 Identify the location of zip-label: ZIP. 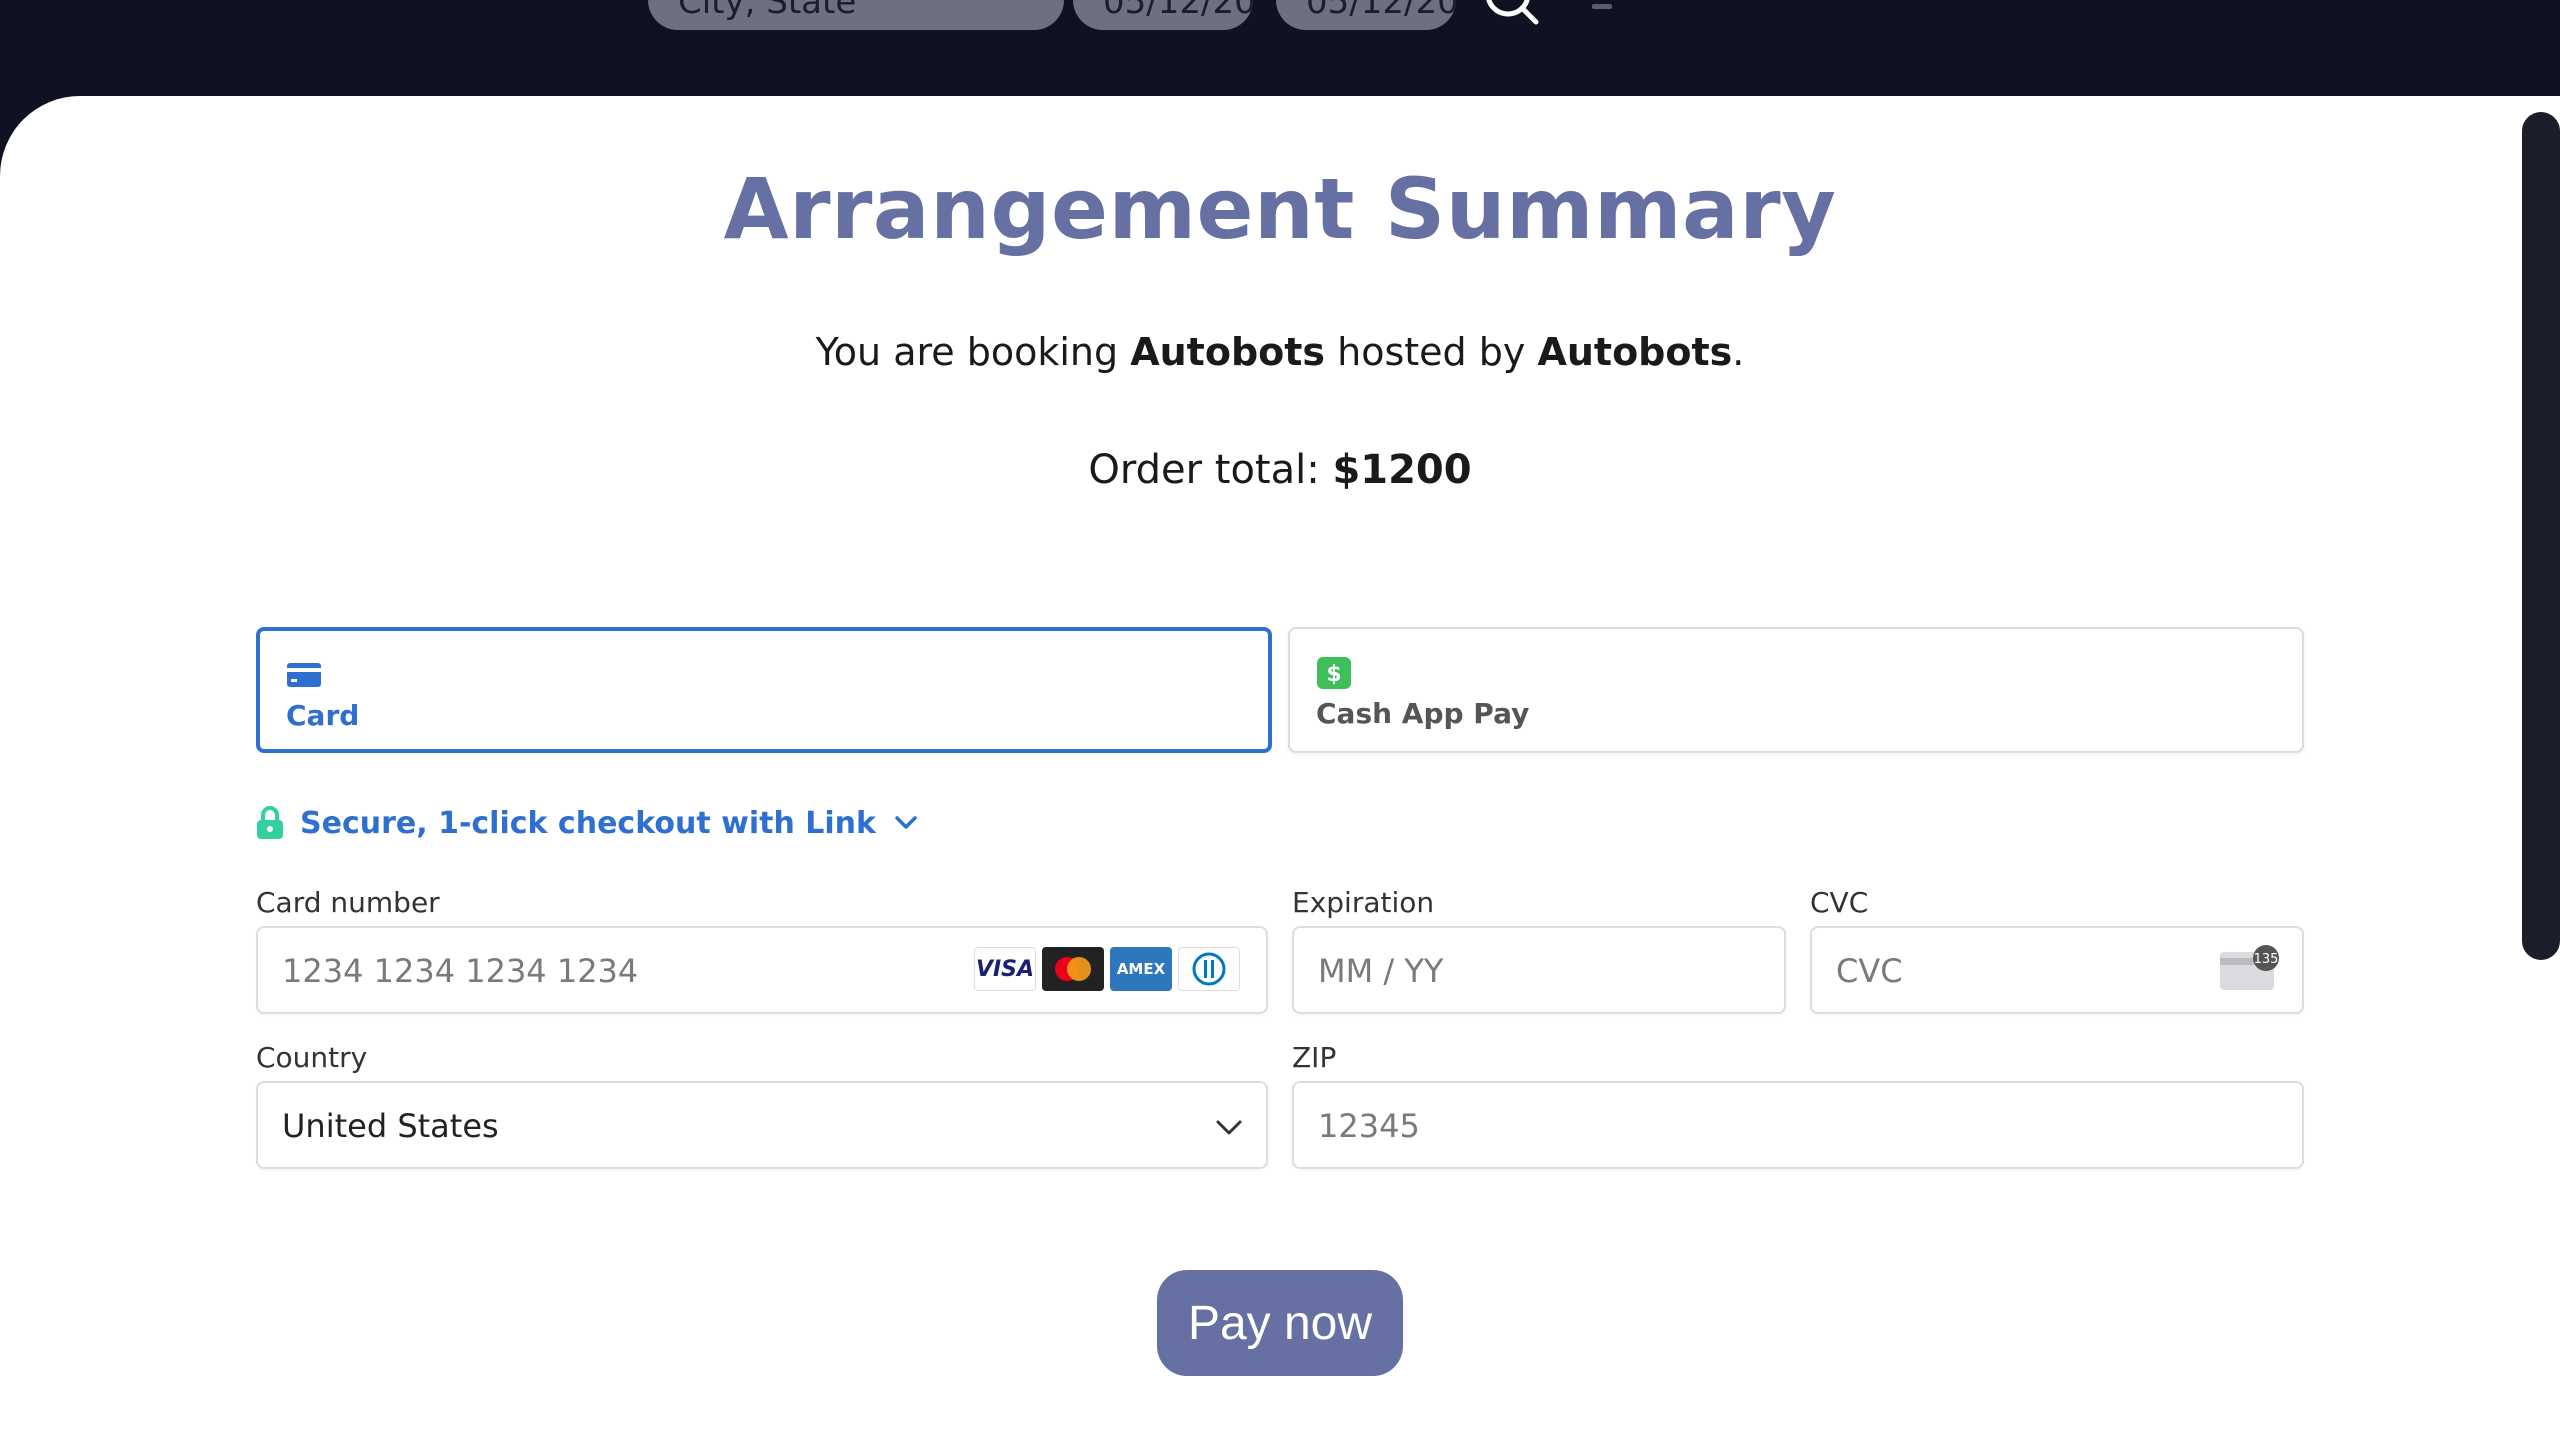
(1314, 1057).